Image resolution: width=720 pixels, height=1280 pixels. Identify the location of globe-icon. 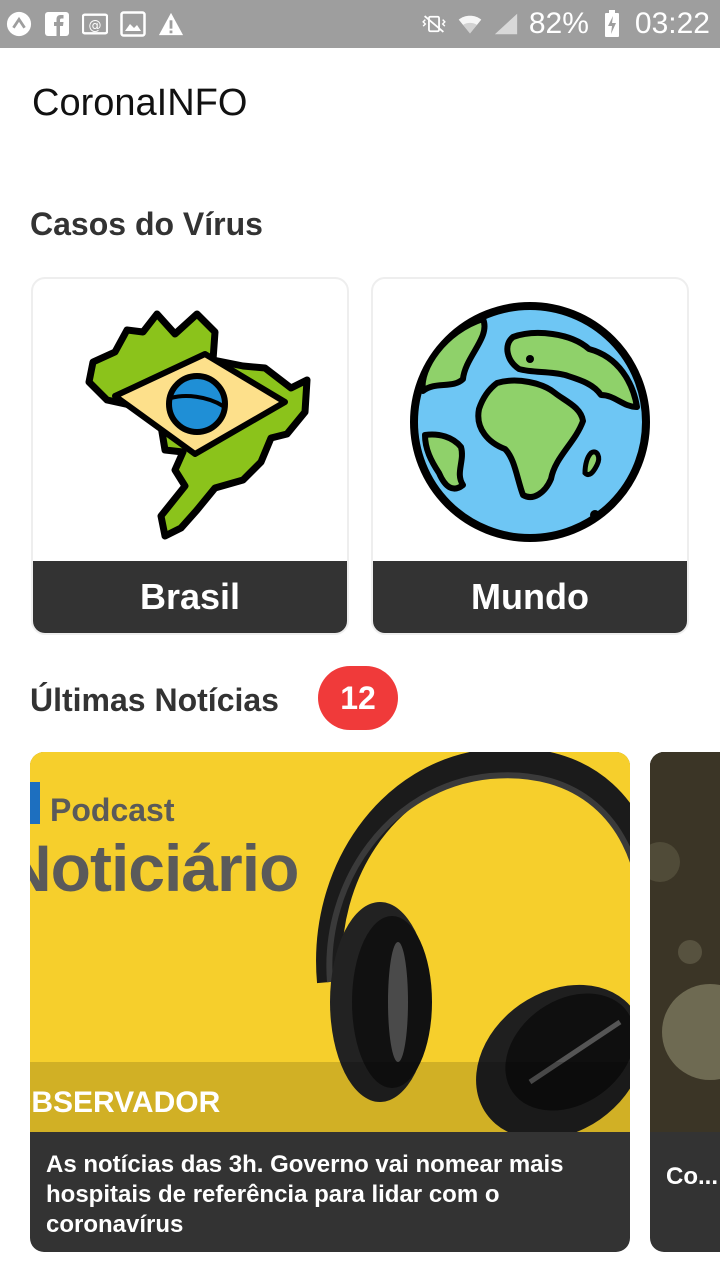
(530, 422).